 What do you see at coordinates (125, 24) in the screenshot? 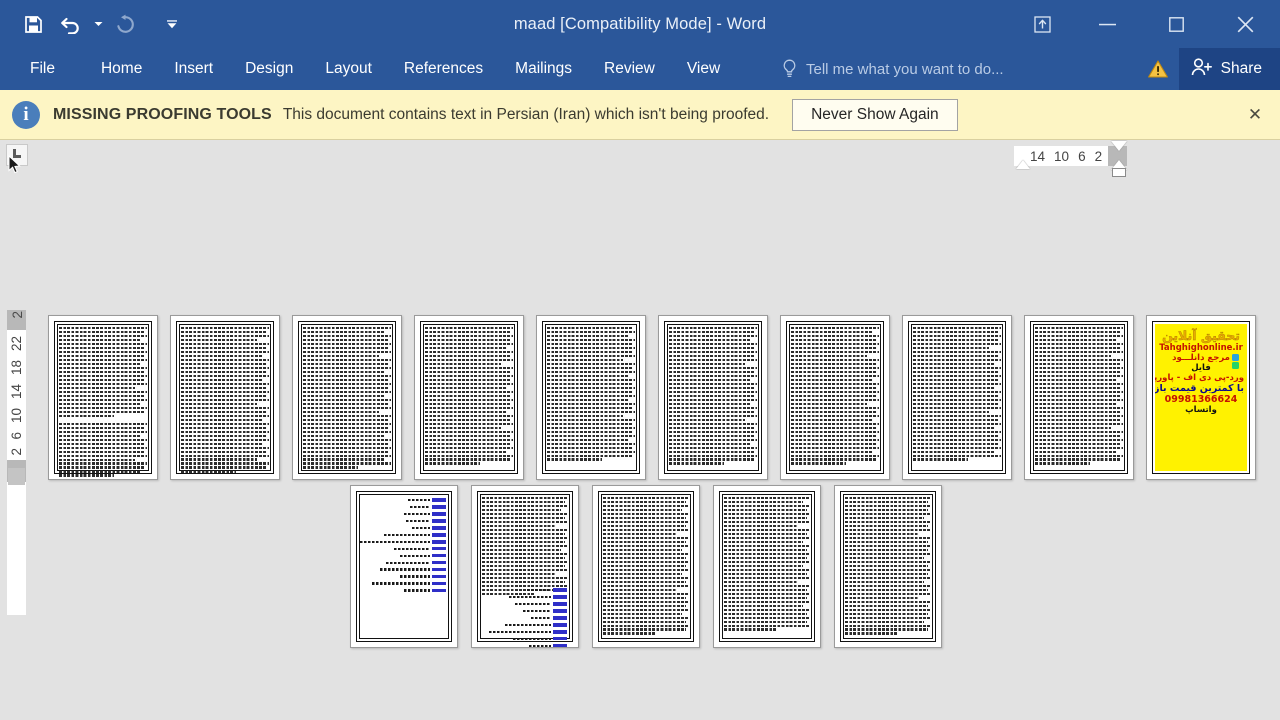
I see `redo-icon` at bounding box center [125, 24].